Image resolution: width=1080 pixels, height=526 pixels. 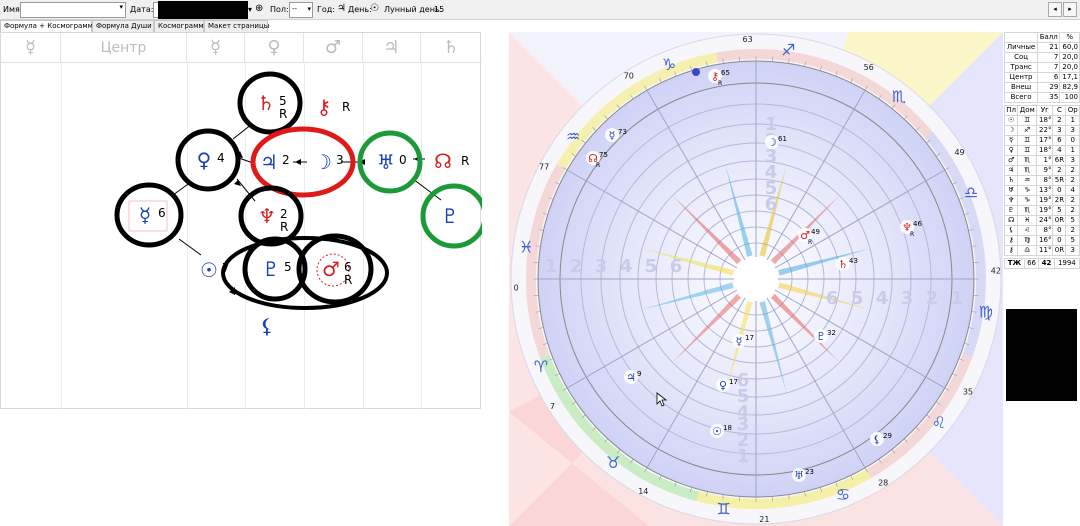 I want to click on planet-glyph-icon: ♅, so click(x=799, y=475).